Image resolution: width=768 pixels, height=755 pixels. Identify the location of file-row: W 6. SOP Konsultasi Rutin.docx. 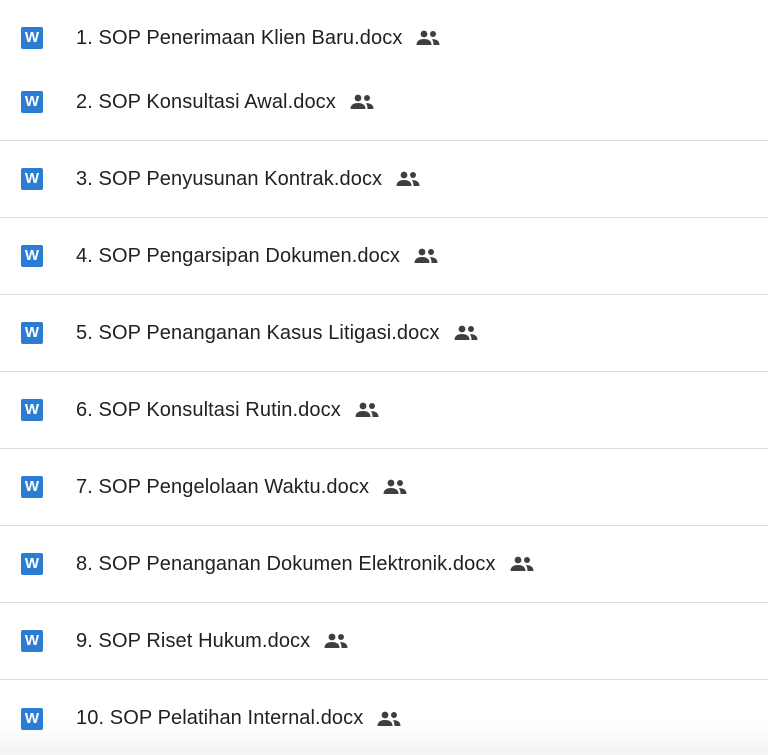
(384, 410).